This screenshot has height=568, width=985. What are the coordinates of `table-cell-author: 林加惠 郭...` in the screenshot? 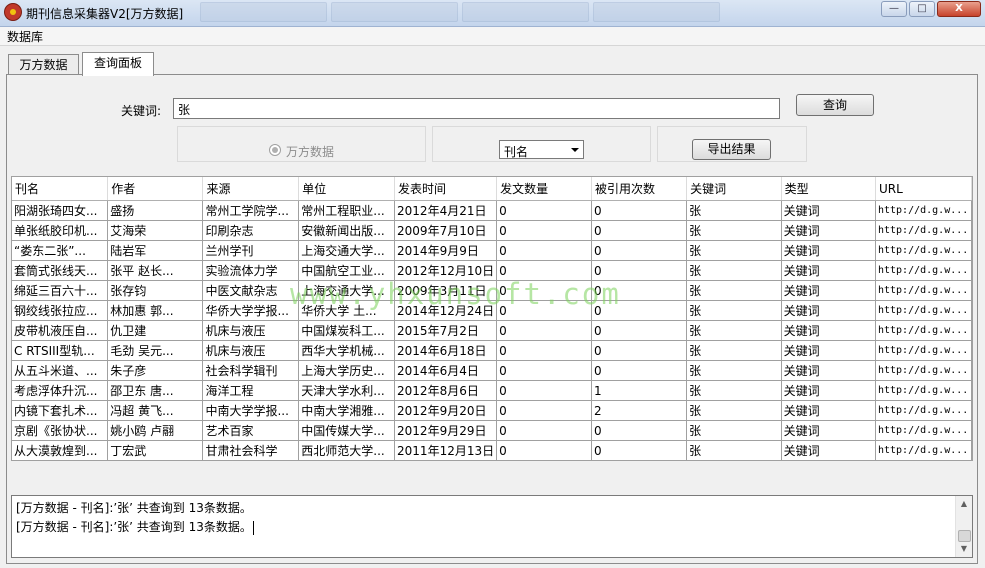 It's located at (155, 310).